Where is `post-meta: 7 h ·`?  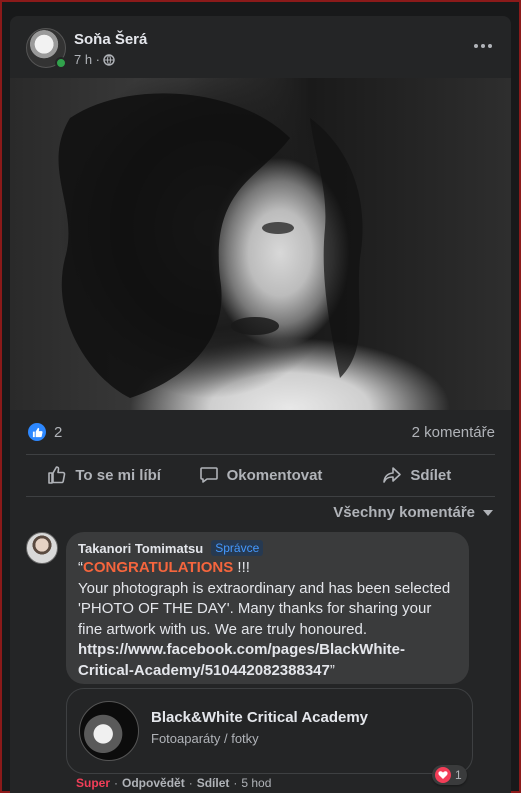 post-meta: 7 h · is located at coordinates (94, 59).